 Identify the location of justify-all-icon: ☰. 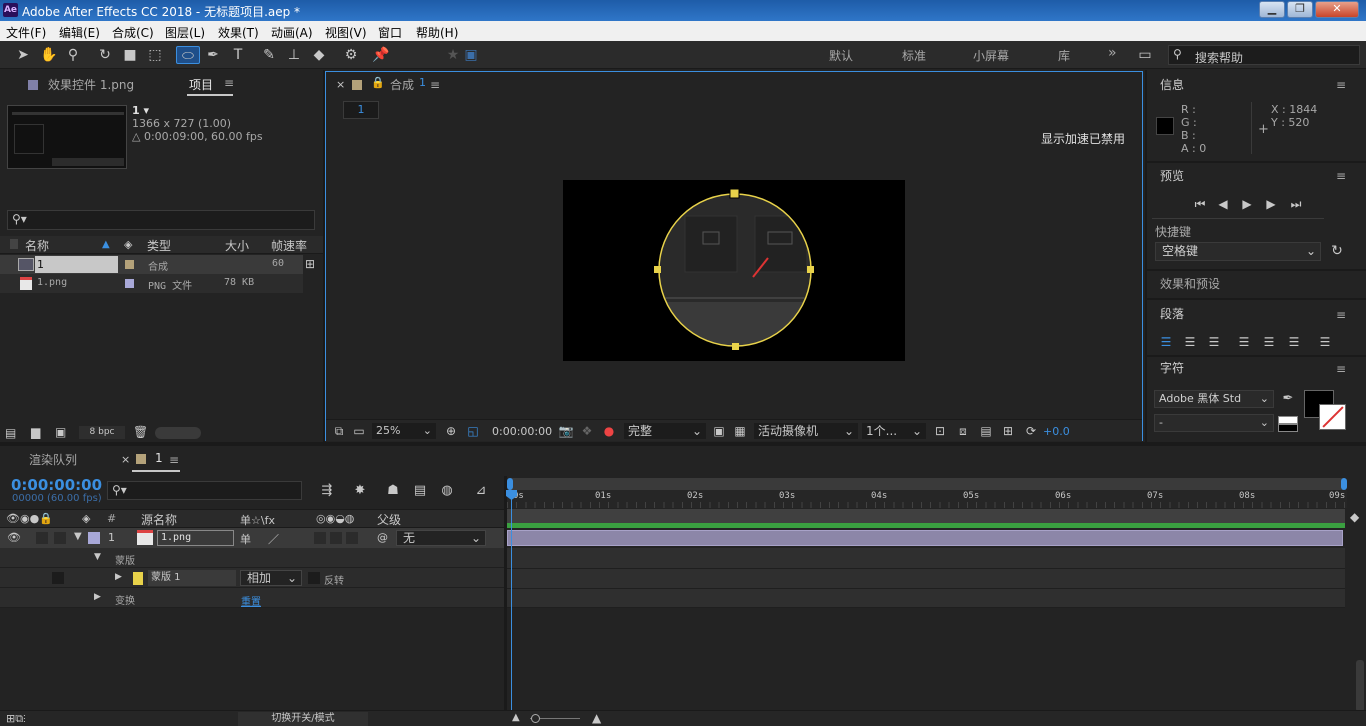
(1325, 342).